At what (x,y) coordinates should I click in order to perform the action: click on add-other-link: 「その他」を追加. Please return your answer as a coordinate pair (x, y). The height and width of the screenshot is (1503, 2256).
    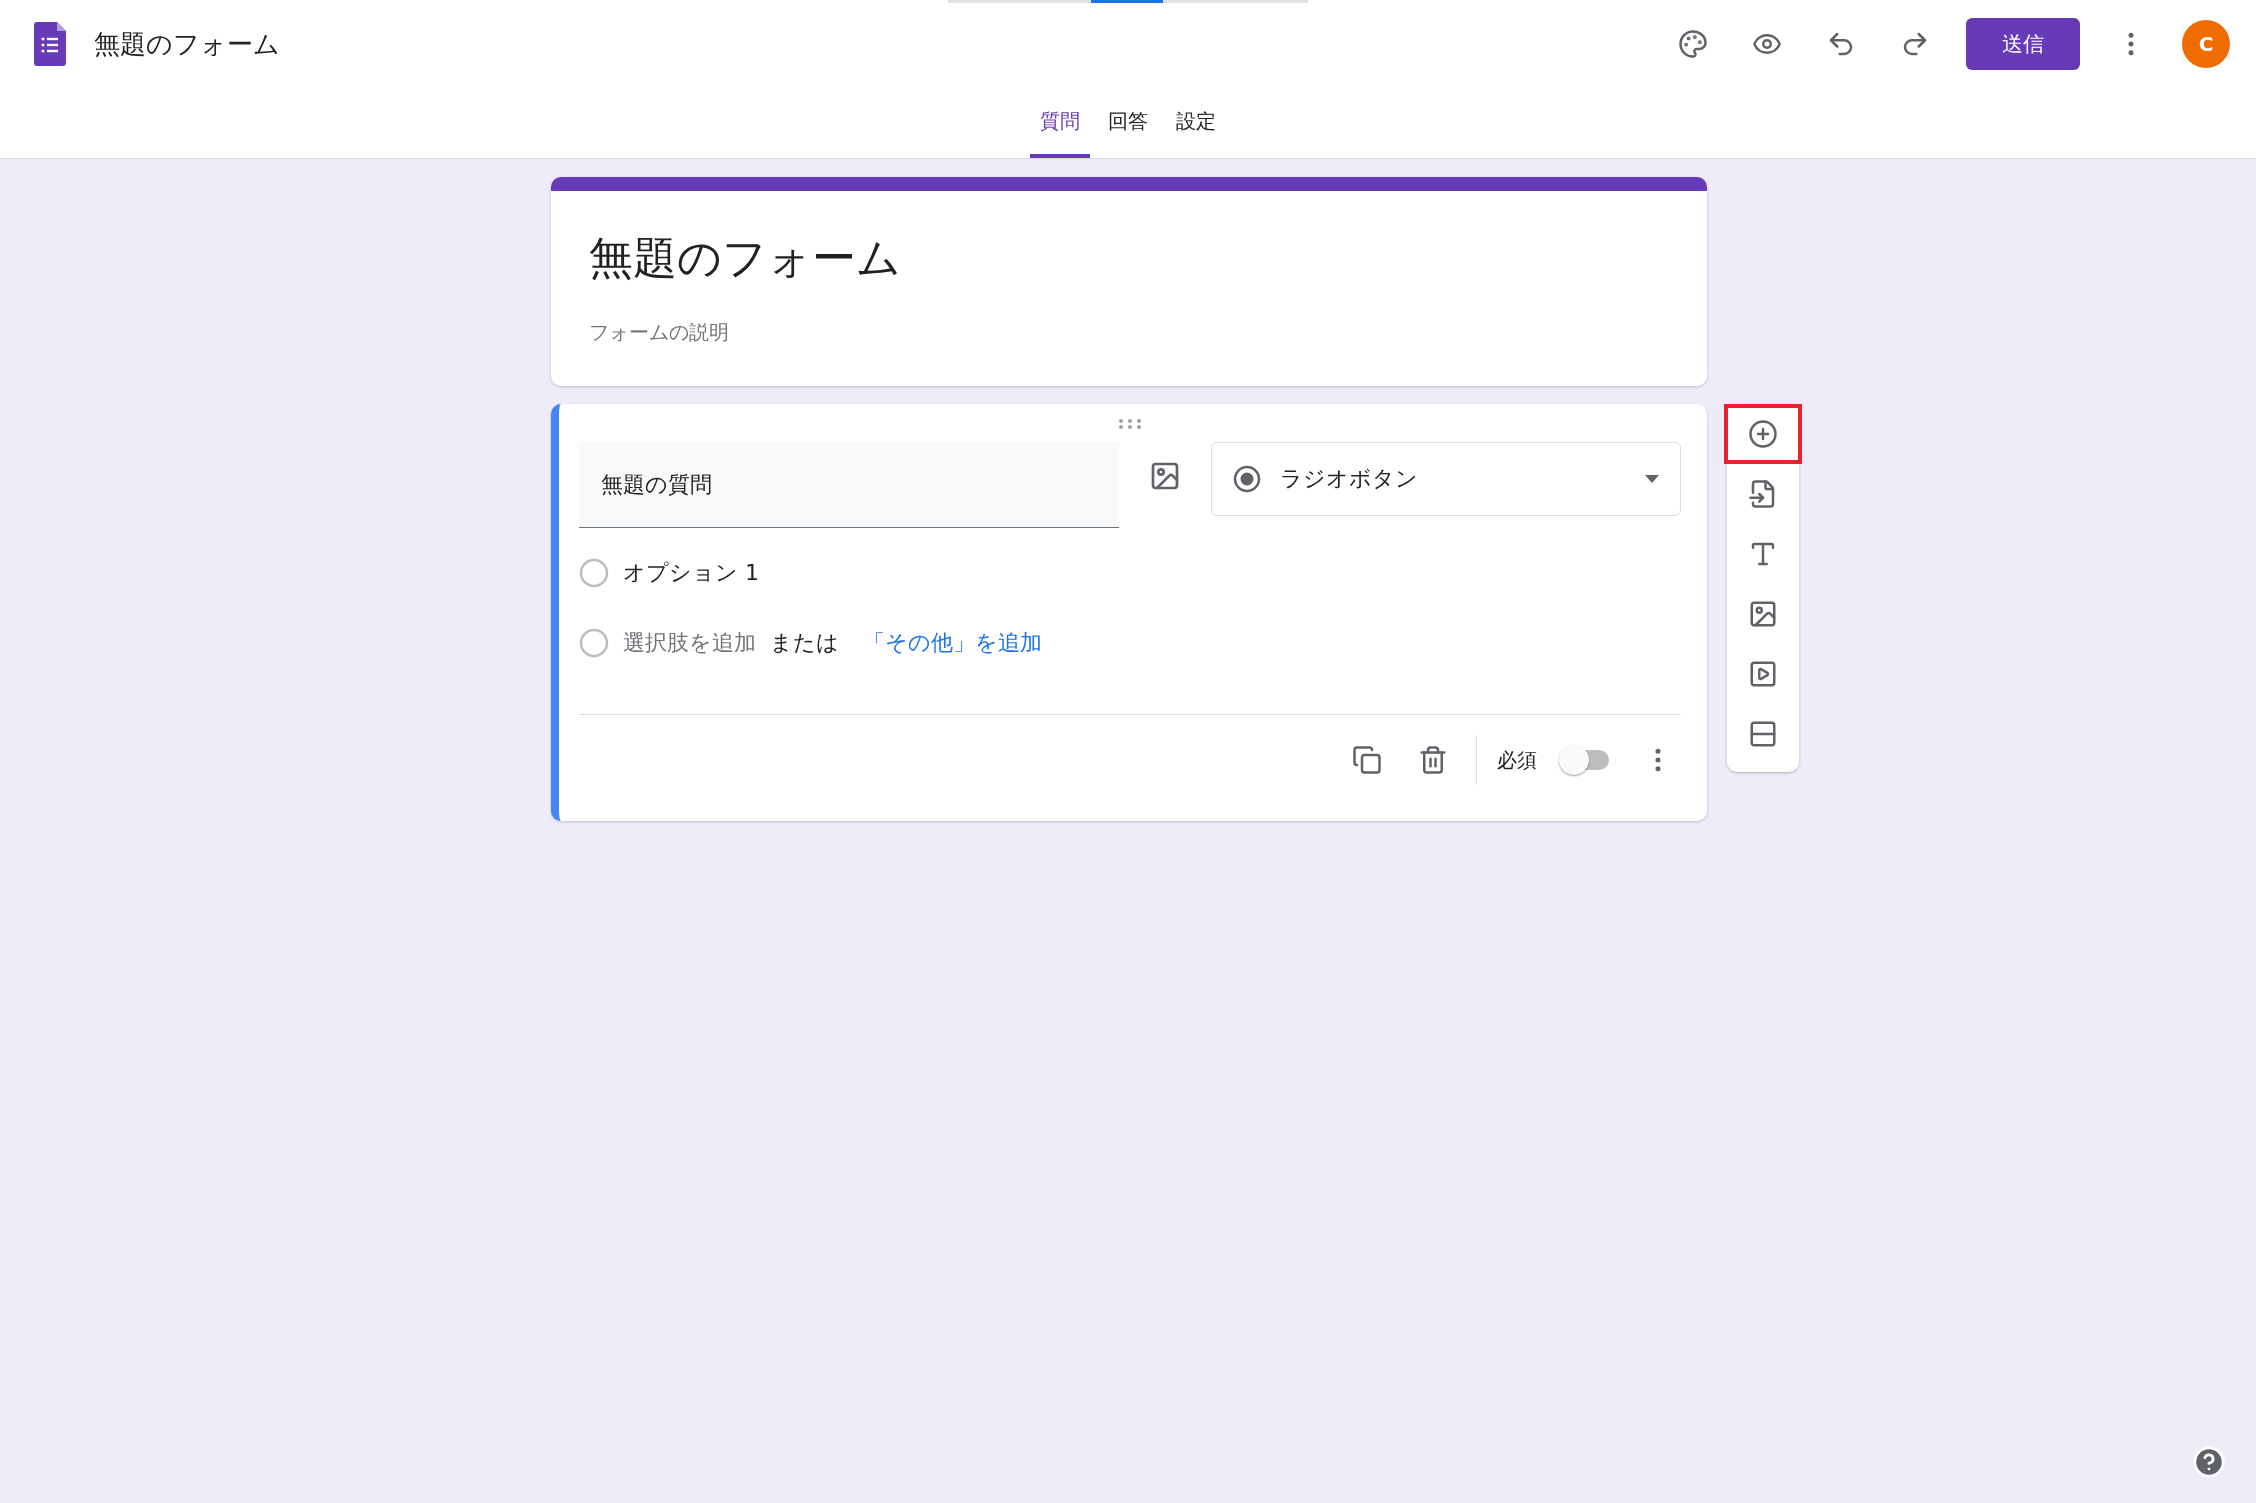
    Looking at the image, I should click on (952, 643).